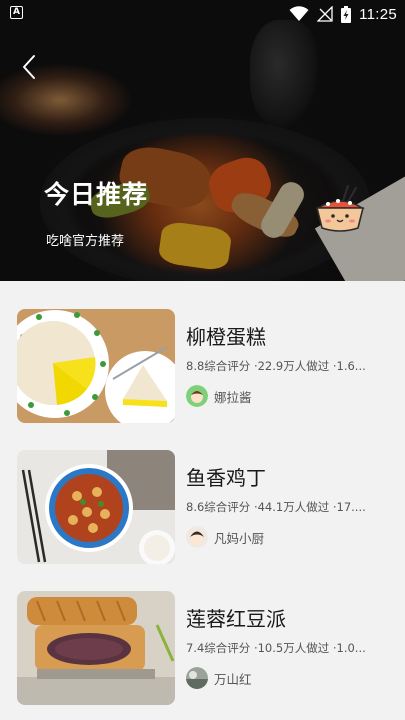  Describe the element at coordinates (378, 14) in the screenshot. I see `clock: 11:25` at that location.